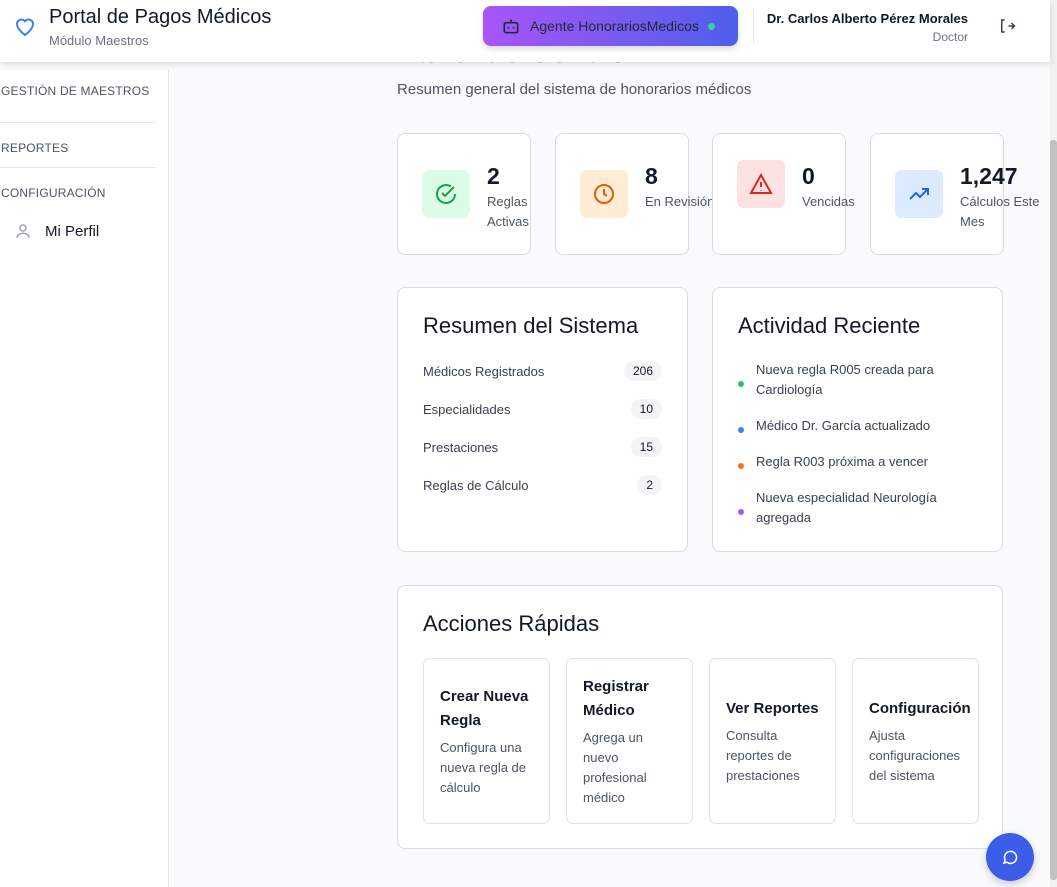 This screenshot has width=1057, height=887. I want to click on activity-text: Nueva regla R005 creada para Cardiología, so click(845, 379).